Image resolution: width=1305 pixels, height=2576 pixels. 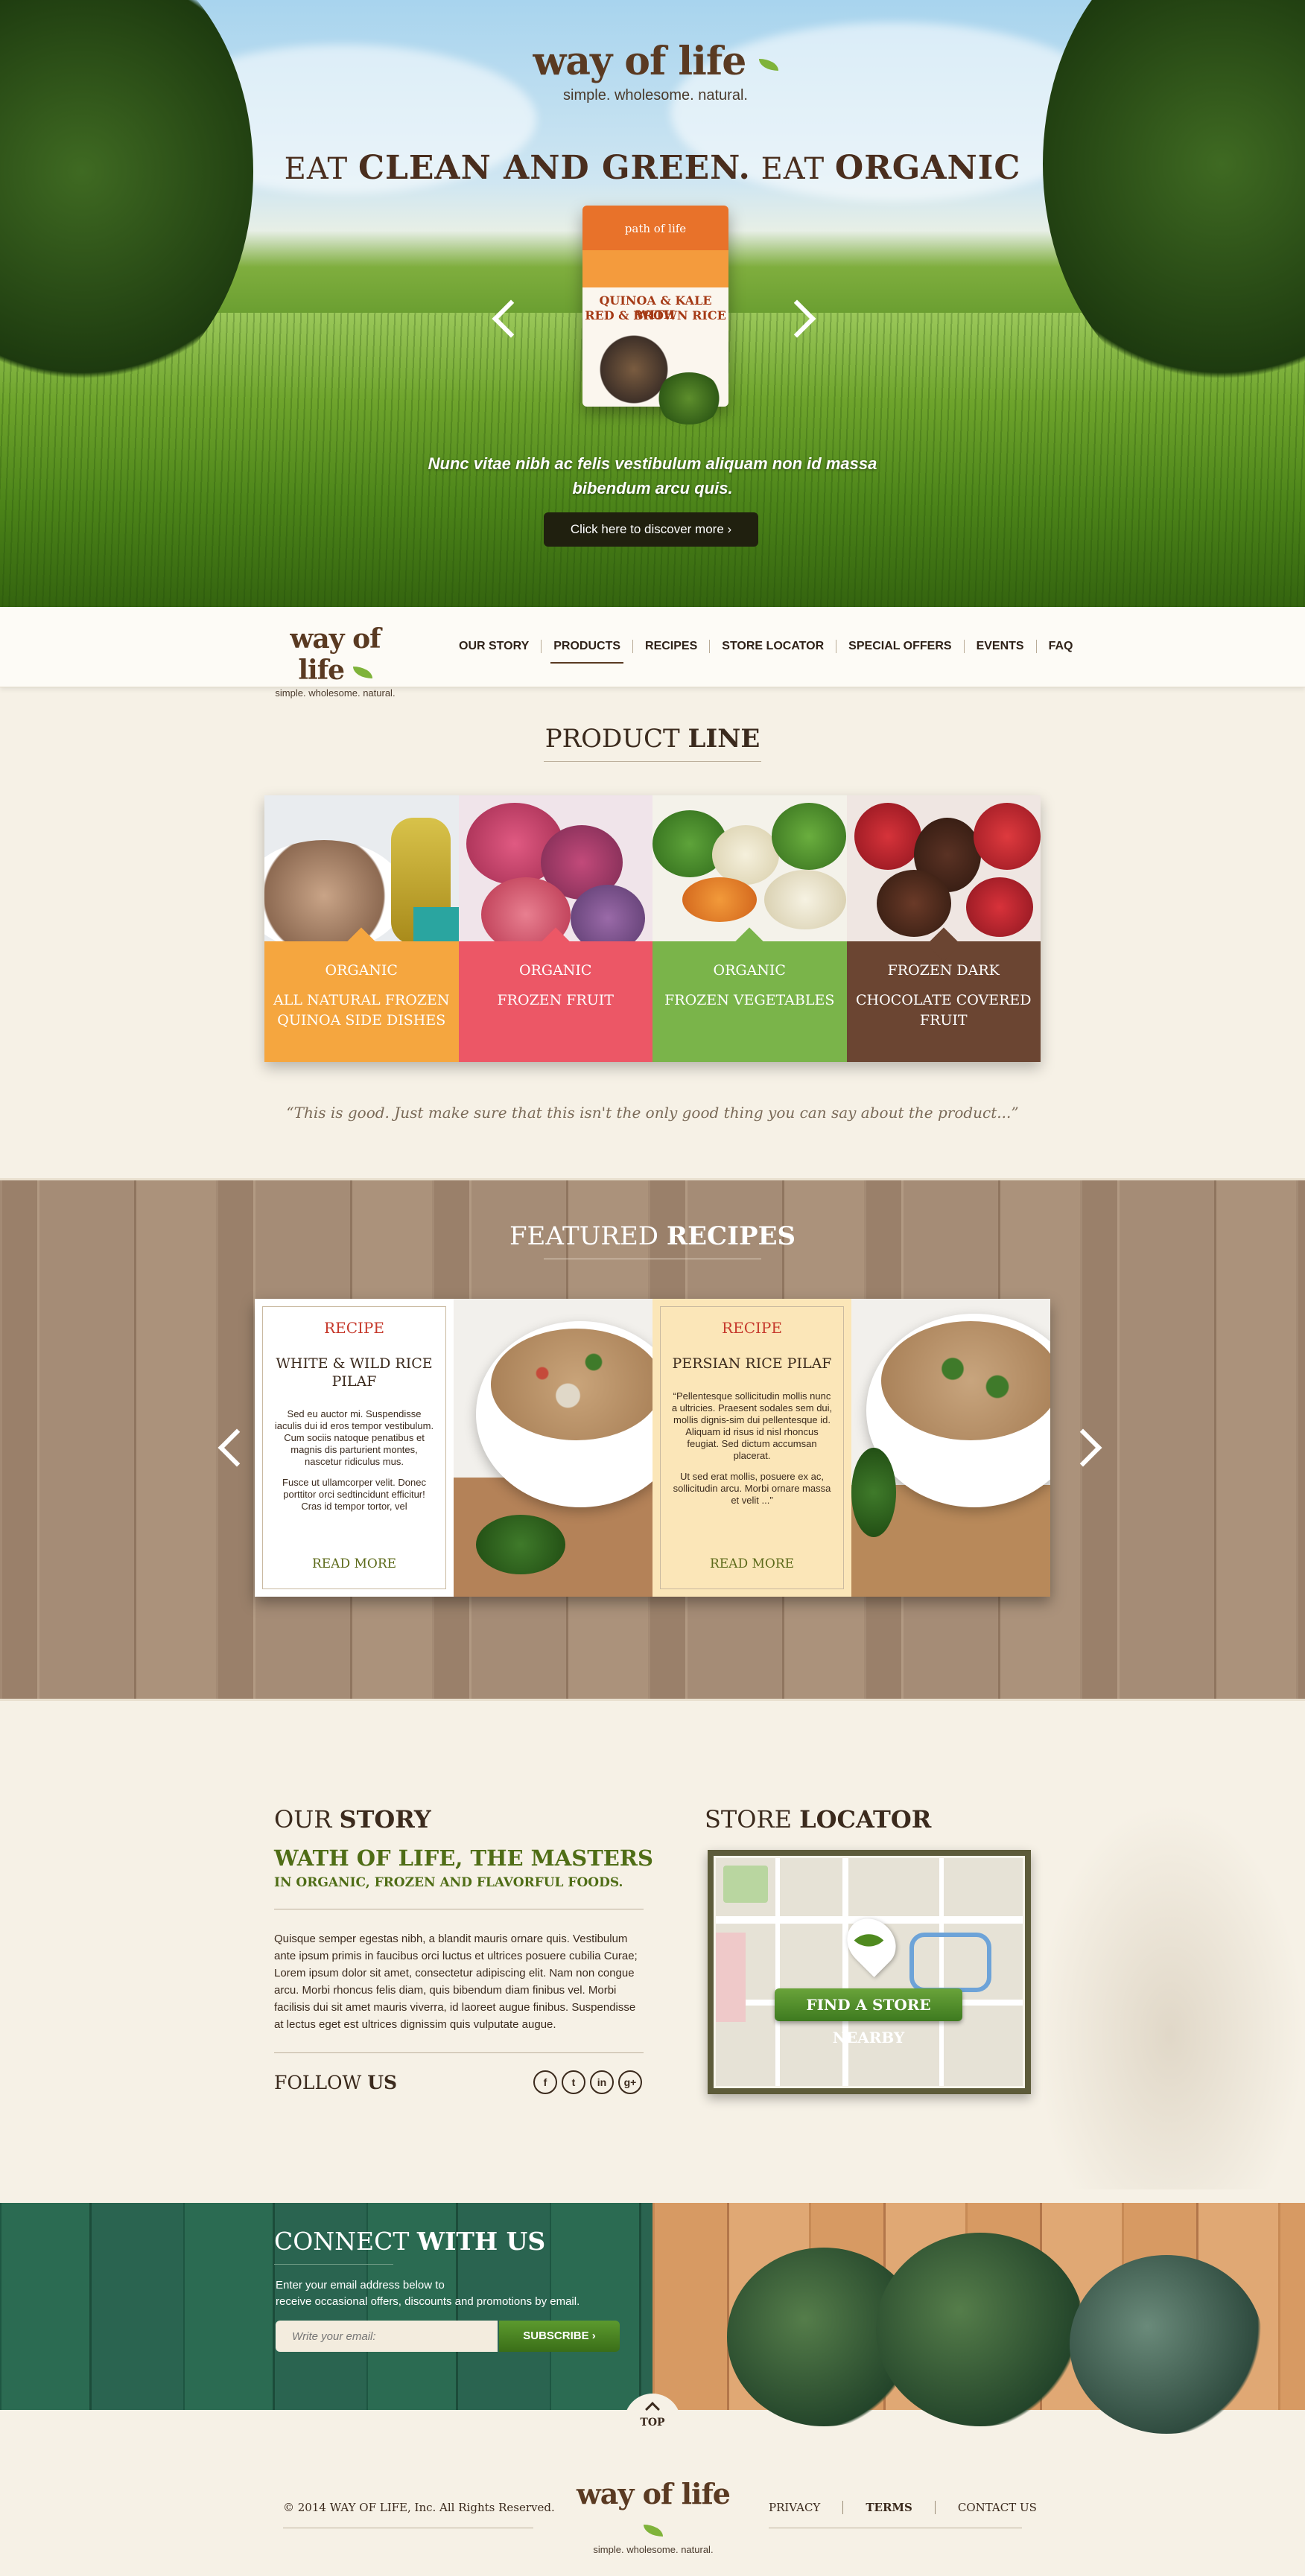 I want to click on connect-section, so click(x=653, y=2318).